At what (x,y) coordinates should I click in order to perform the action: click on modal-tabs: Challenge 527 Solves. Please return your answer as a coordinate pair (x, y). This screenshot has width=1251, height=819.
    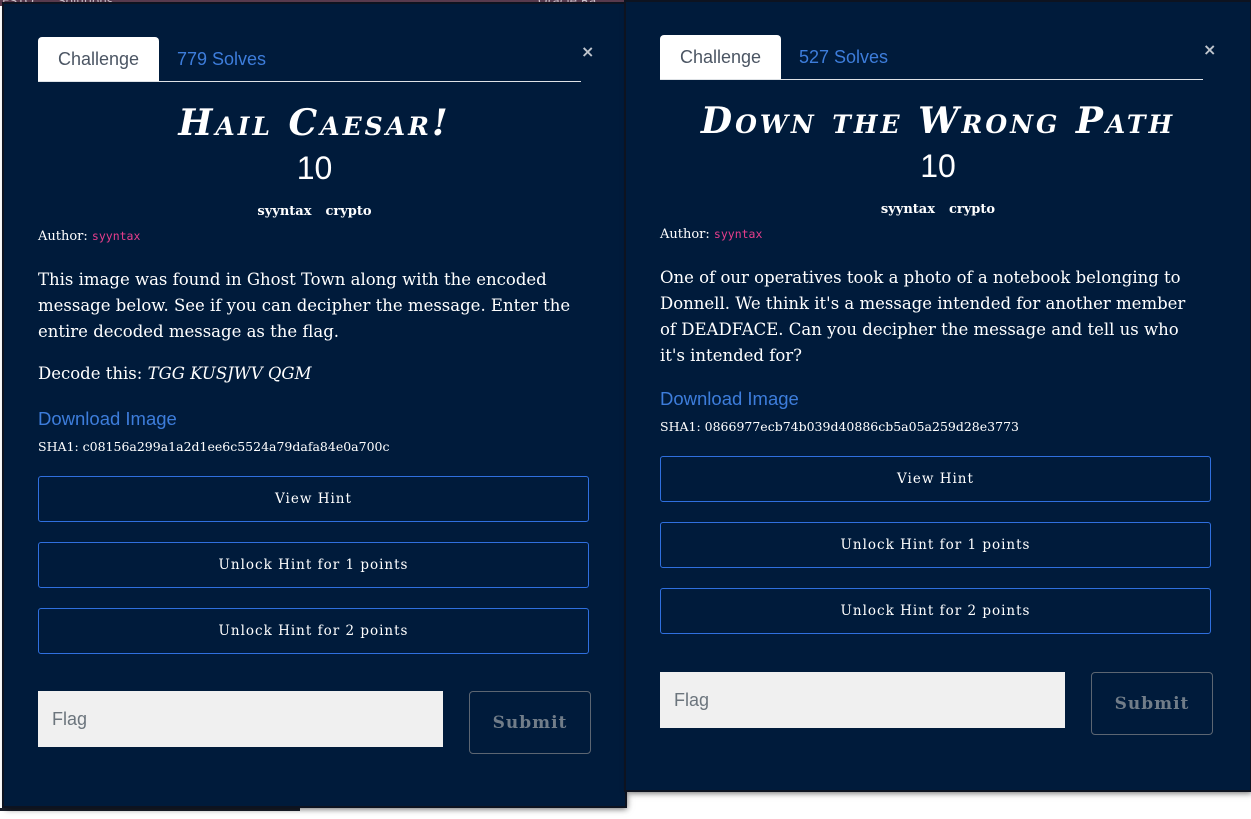
    Looking at the image, I should click on (931, 57).